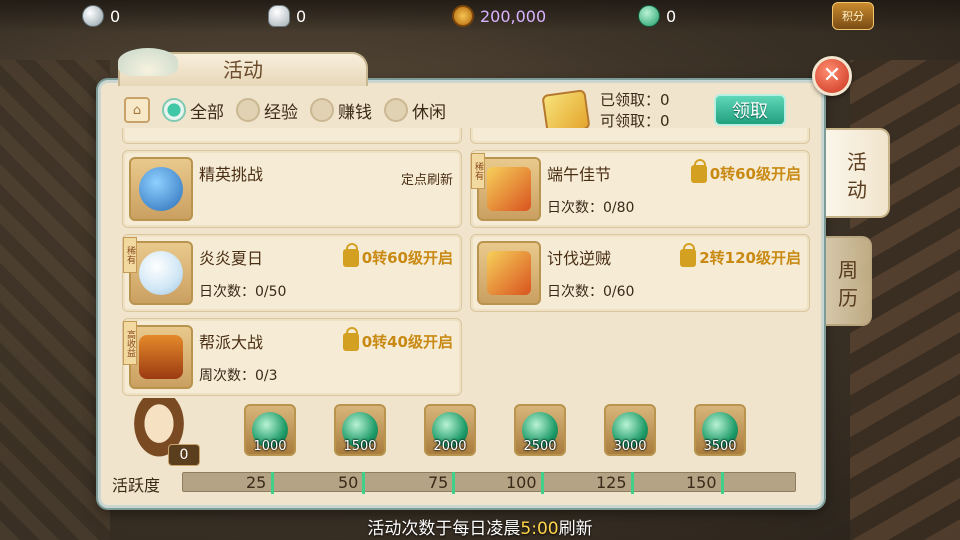  What do you see at coordinates (649, 16) in the screenshot?
I see `jade-icon` at bounding box center [649, 16].